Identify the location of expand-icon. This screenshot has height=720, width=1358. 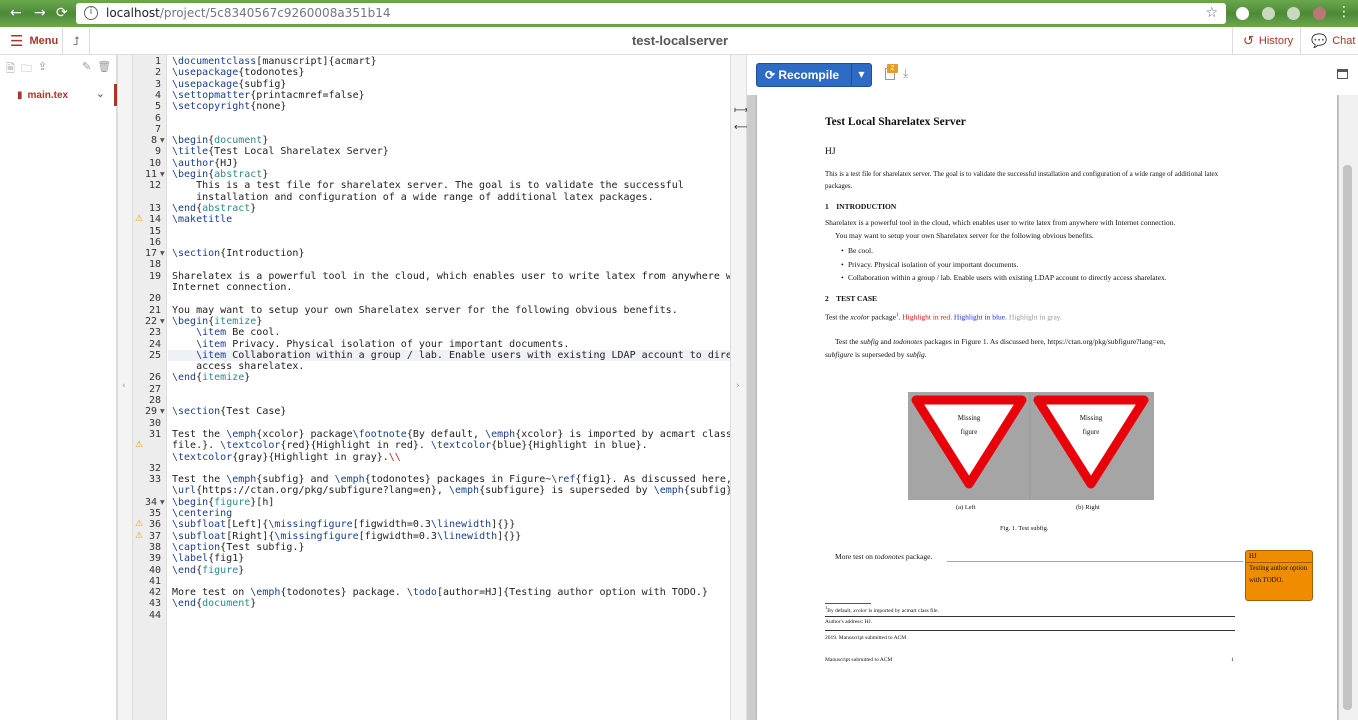
(1342, 74).